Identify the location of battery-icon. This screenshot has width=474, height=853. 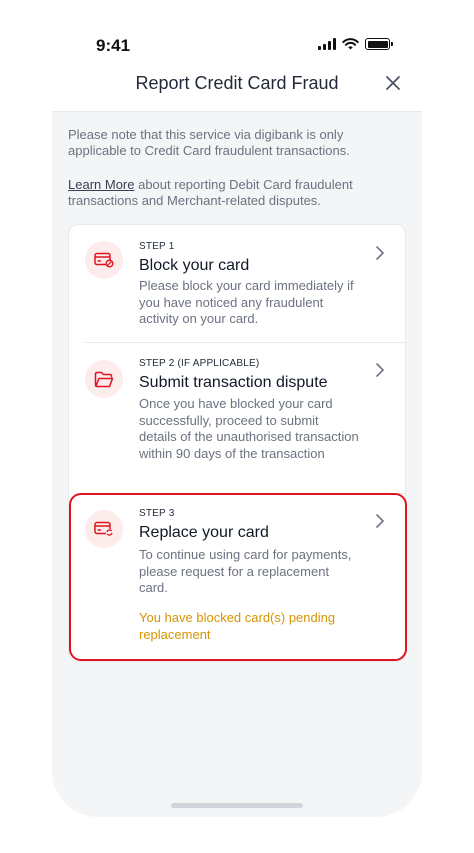
(379, 44).